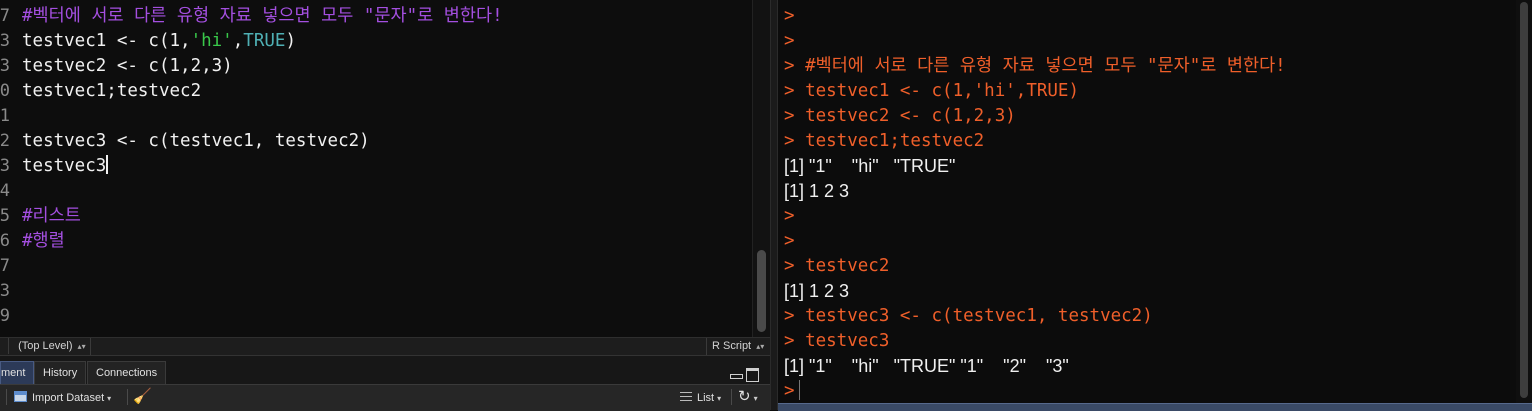 The height and width of the screenshot is (411, 1532). I want to click on code-line: testvec3 <- c(testvec1, testvec2), so click(196, 141).